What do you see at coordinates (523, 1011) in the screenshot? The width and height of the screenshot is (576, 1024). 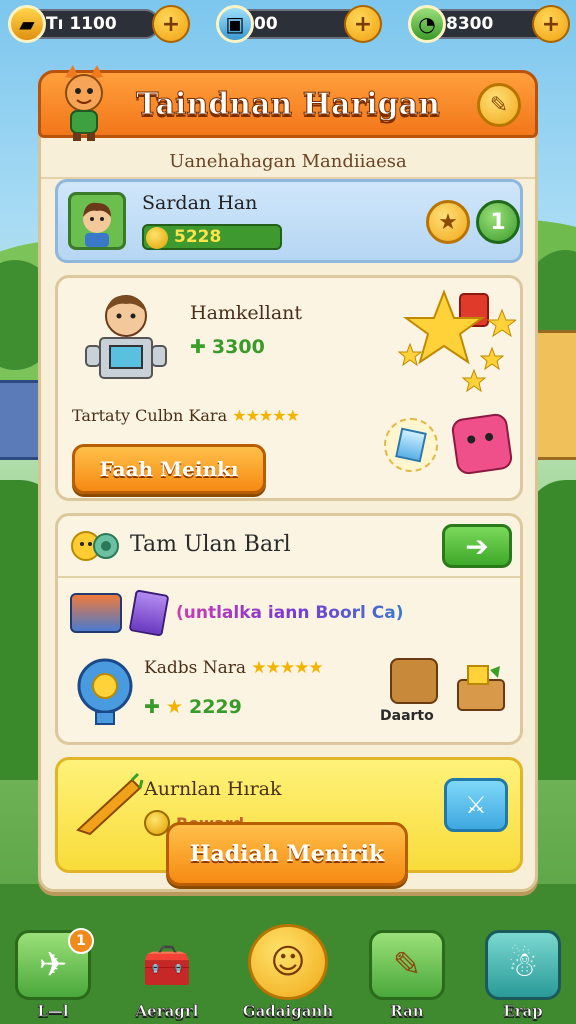 I see `nav-profile-label: Erap` at bounding box center [523, 1011].